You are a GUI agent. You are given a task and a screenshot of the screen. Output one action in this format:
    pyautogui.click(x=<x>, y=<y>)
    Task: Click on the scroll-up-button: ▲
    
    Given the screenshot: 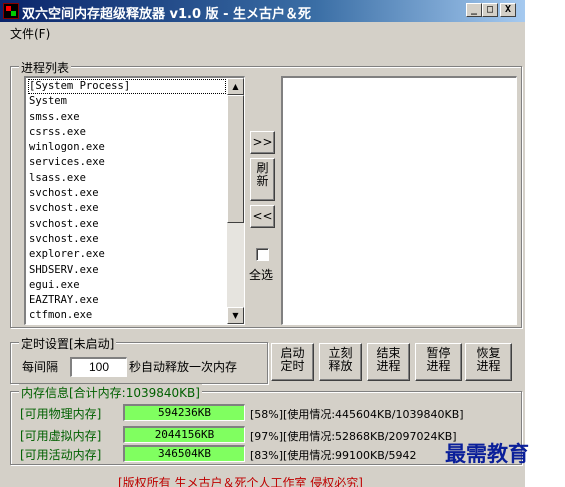 What is the action you would take?
    pyautogui.click(x=235, y=86)
    